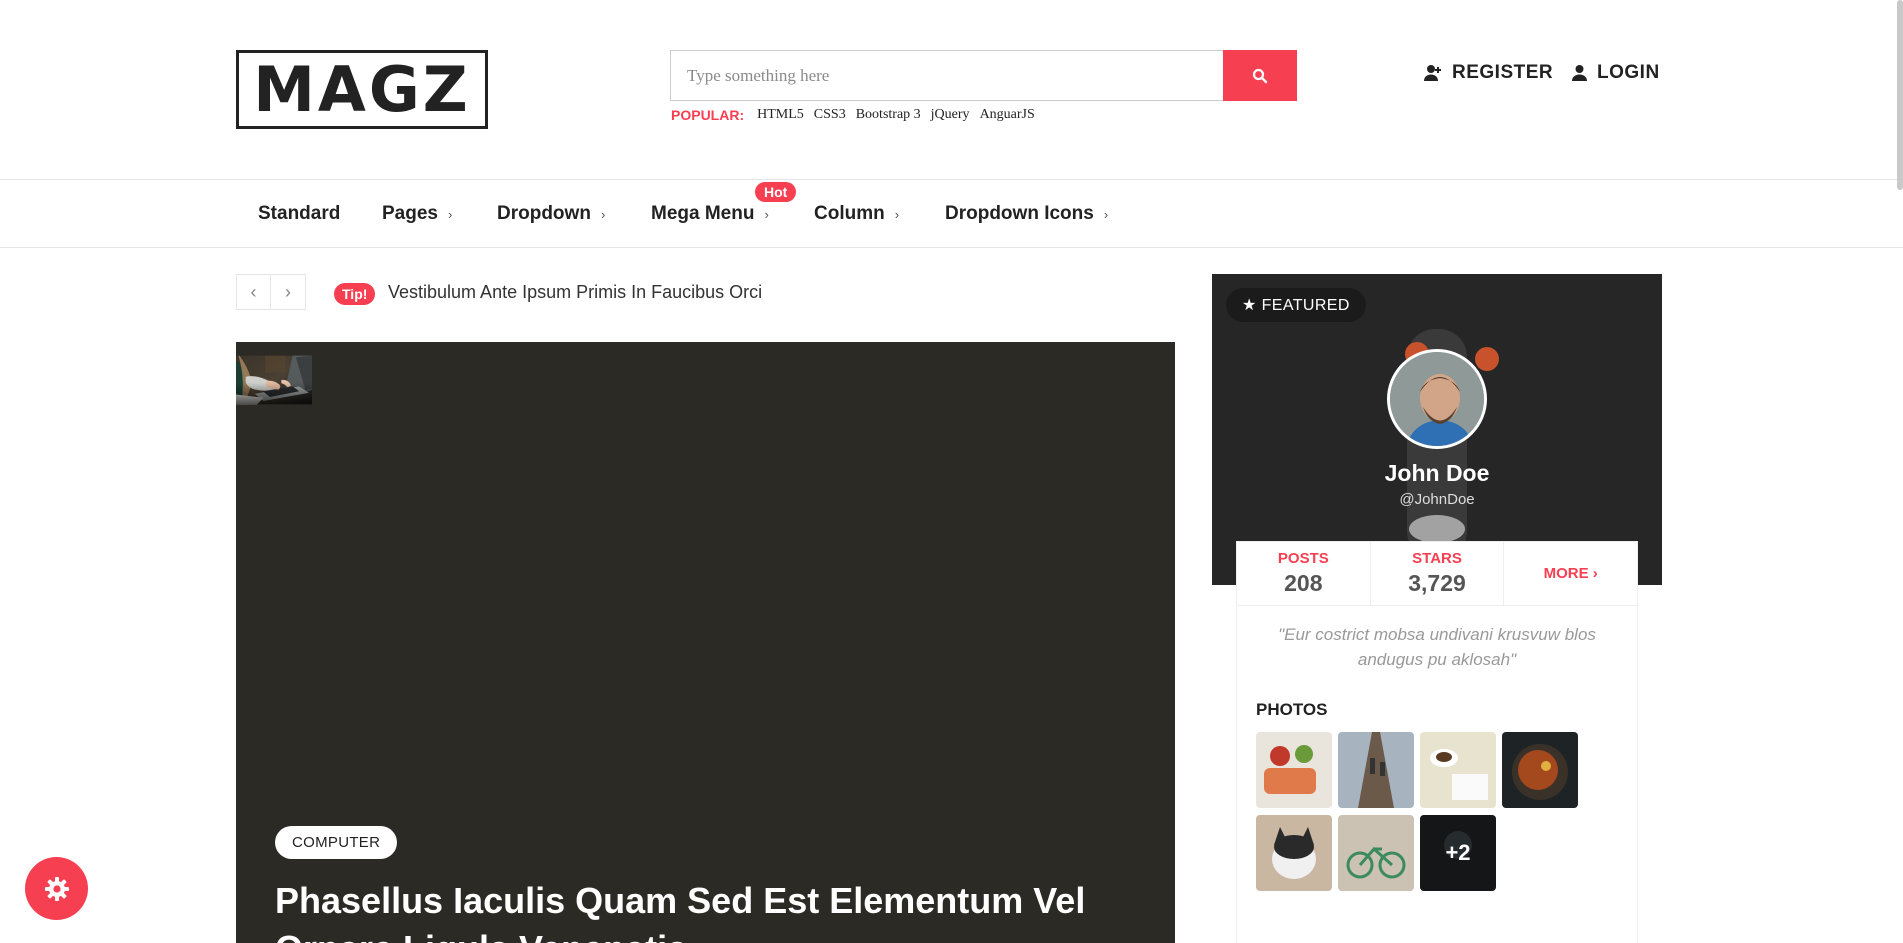 The height and width of the screenshot is (943, 1903). Describe the element at coordinates (776, 192) in the screenshot. I see `hot-badge: Hot` at that location.